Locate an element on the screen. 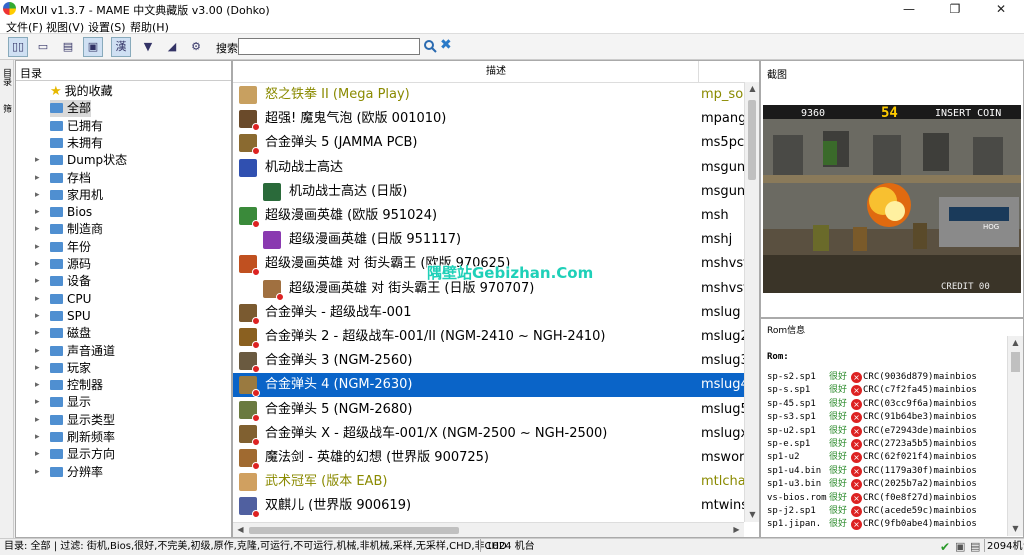 This screenshot has width=1024, height=555. tree-item: 全部 is located at coordinates (71, 109).